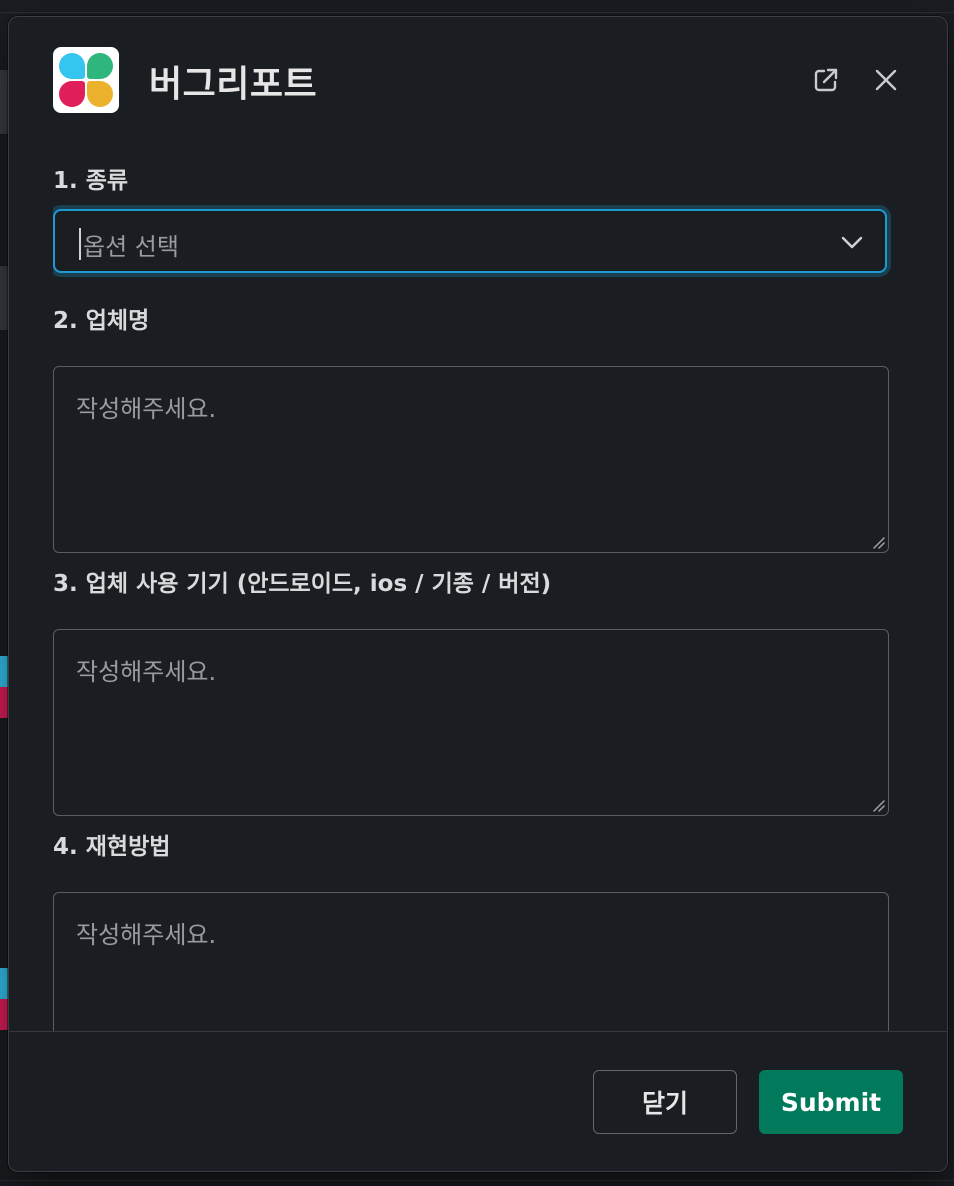 The image size is (954, 1186). I want to click on external-link-icon, so click(826, 80).